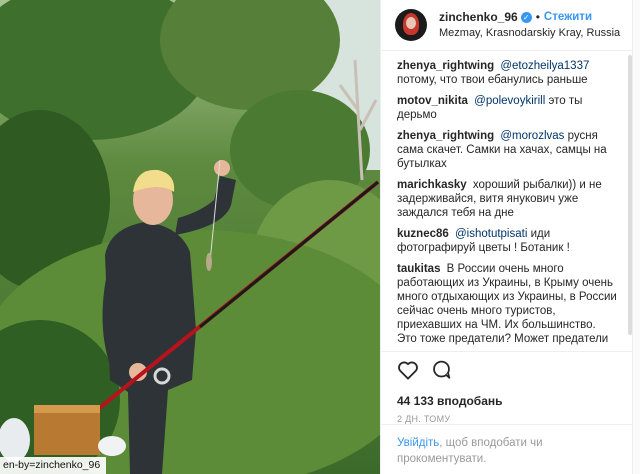 The width and height of the screenshot is (640, 474). I want to click on verified-badge-icon: ✓, so click(526, 17).